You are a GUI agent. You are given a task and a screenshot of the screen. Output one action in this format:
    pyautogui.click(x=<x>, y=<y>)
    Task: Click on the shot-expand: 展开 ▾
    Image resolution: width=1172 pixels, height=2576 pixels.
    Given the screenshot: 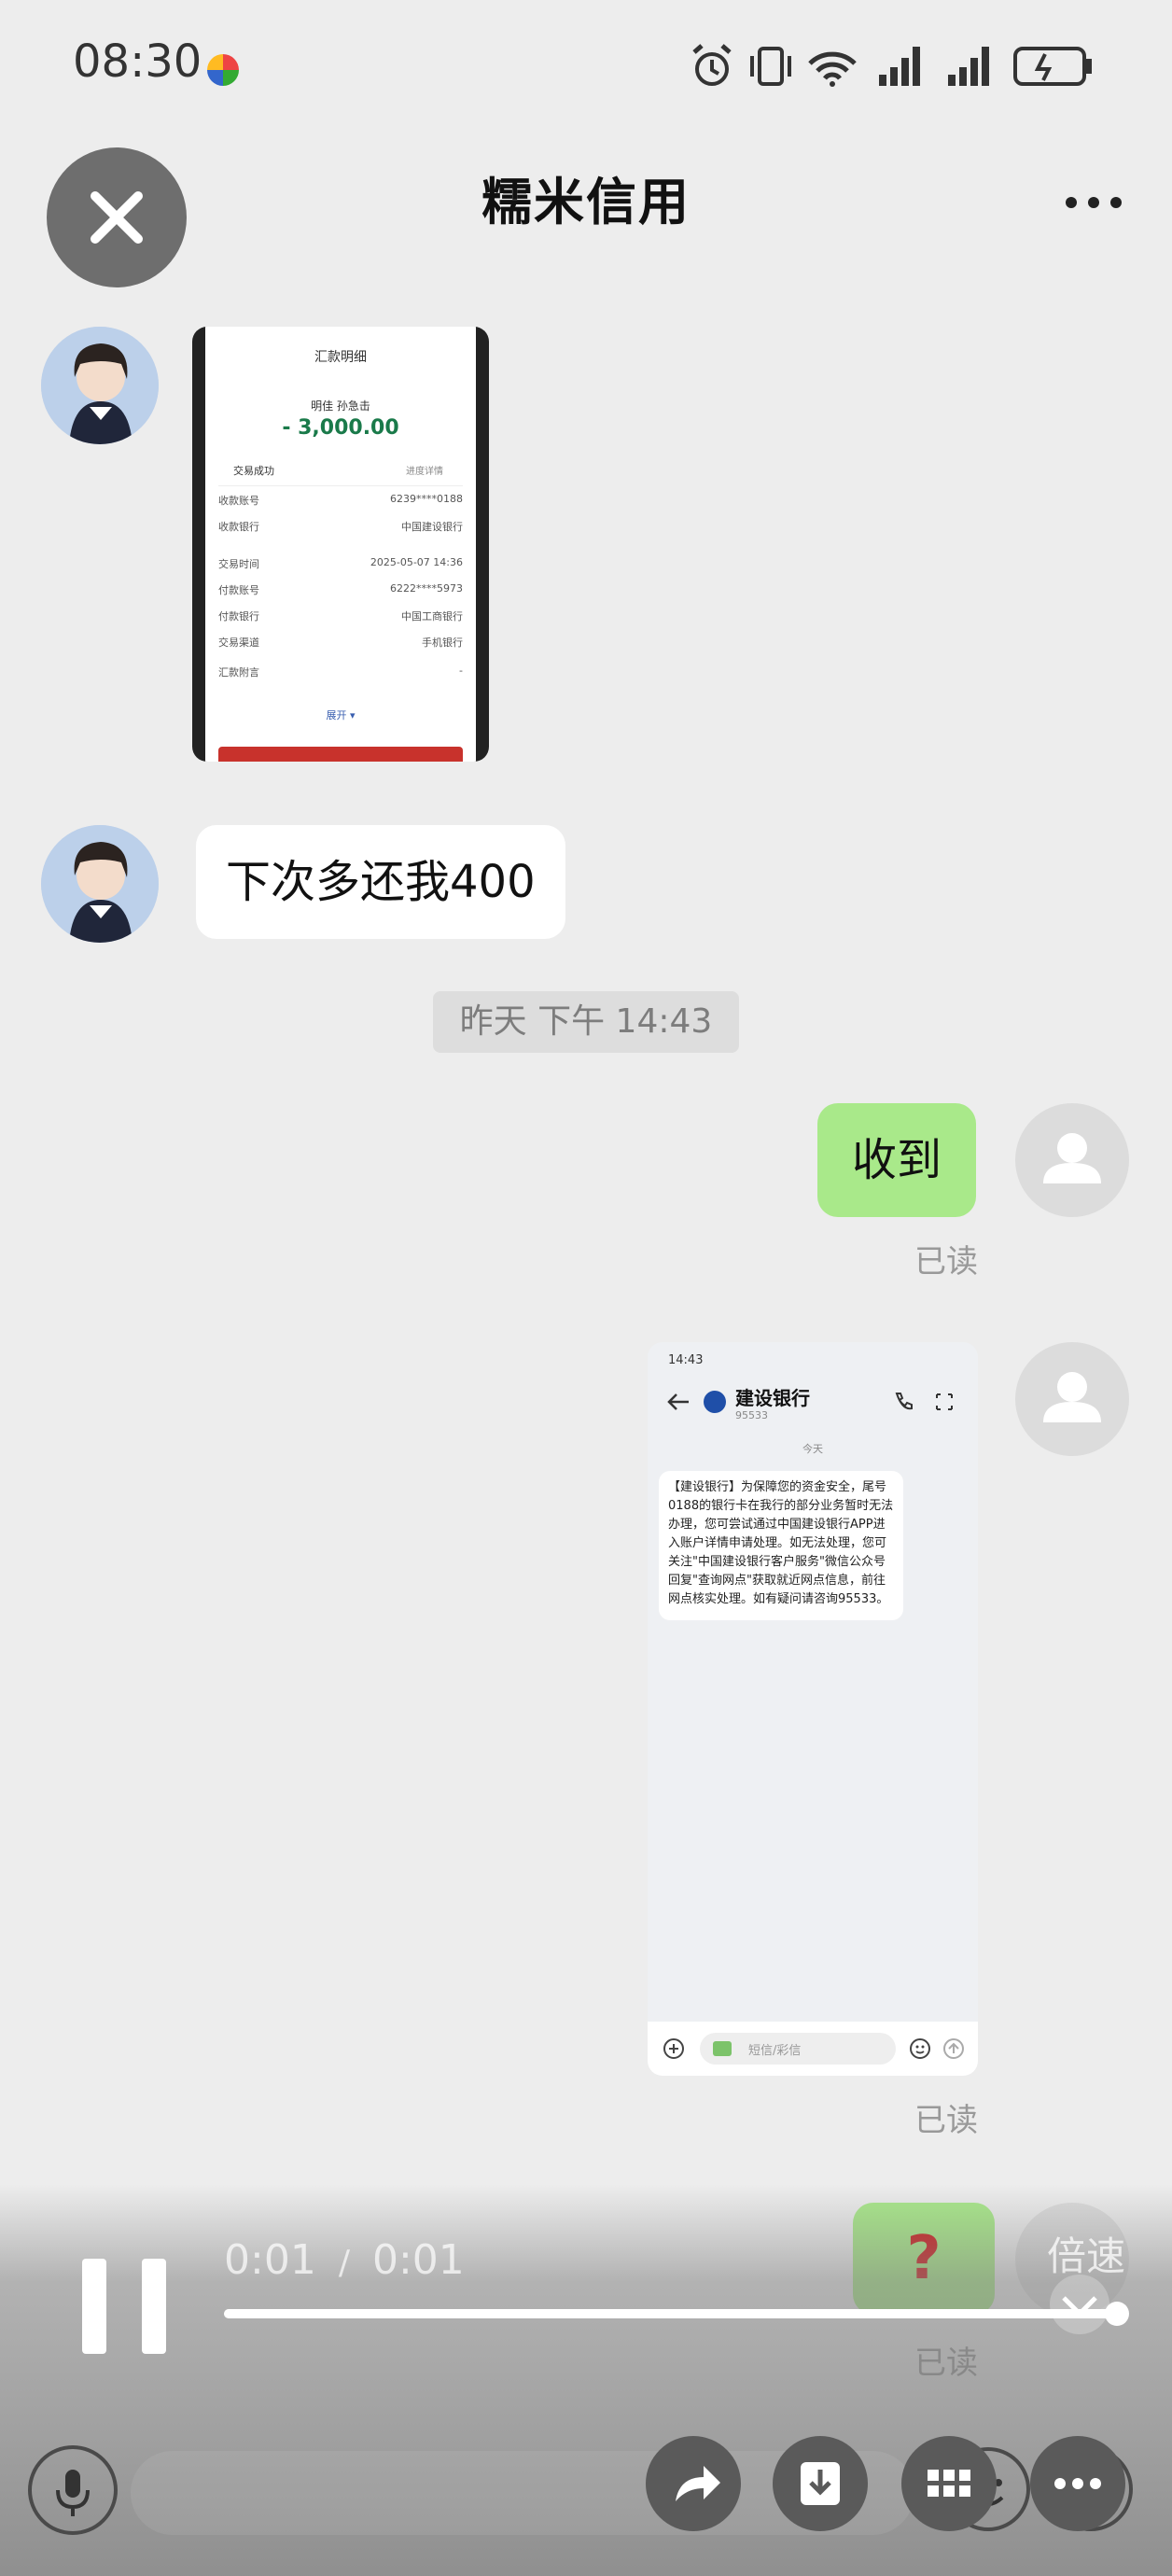 What is the action you would take?
    pyautogui.click(x=341, y=715)
    